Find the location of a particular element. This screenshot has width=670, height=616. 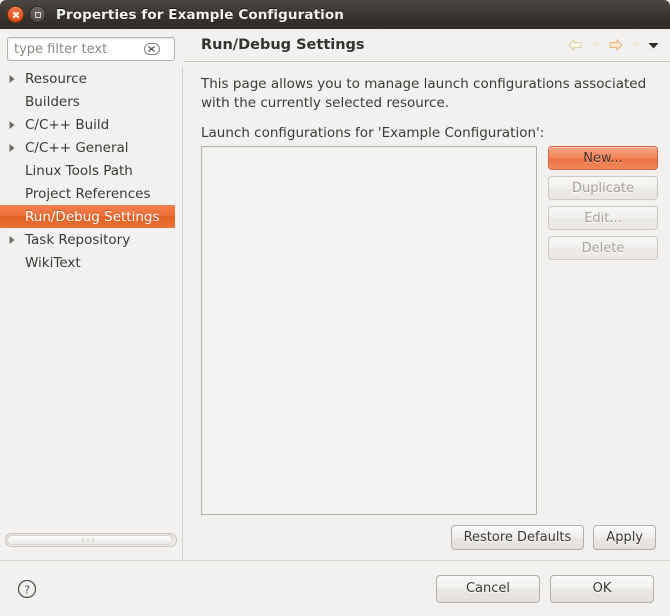

menu-dropdown-icon is located at coordinates (653, 45).